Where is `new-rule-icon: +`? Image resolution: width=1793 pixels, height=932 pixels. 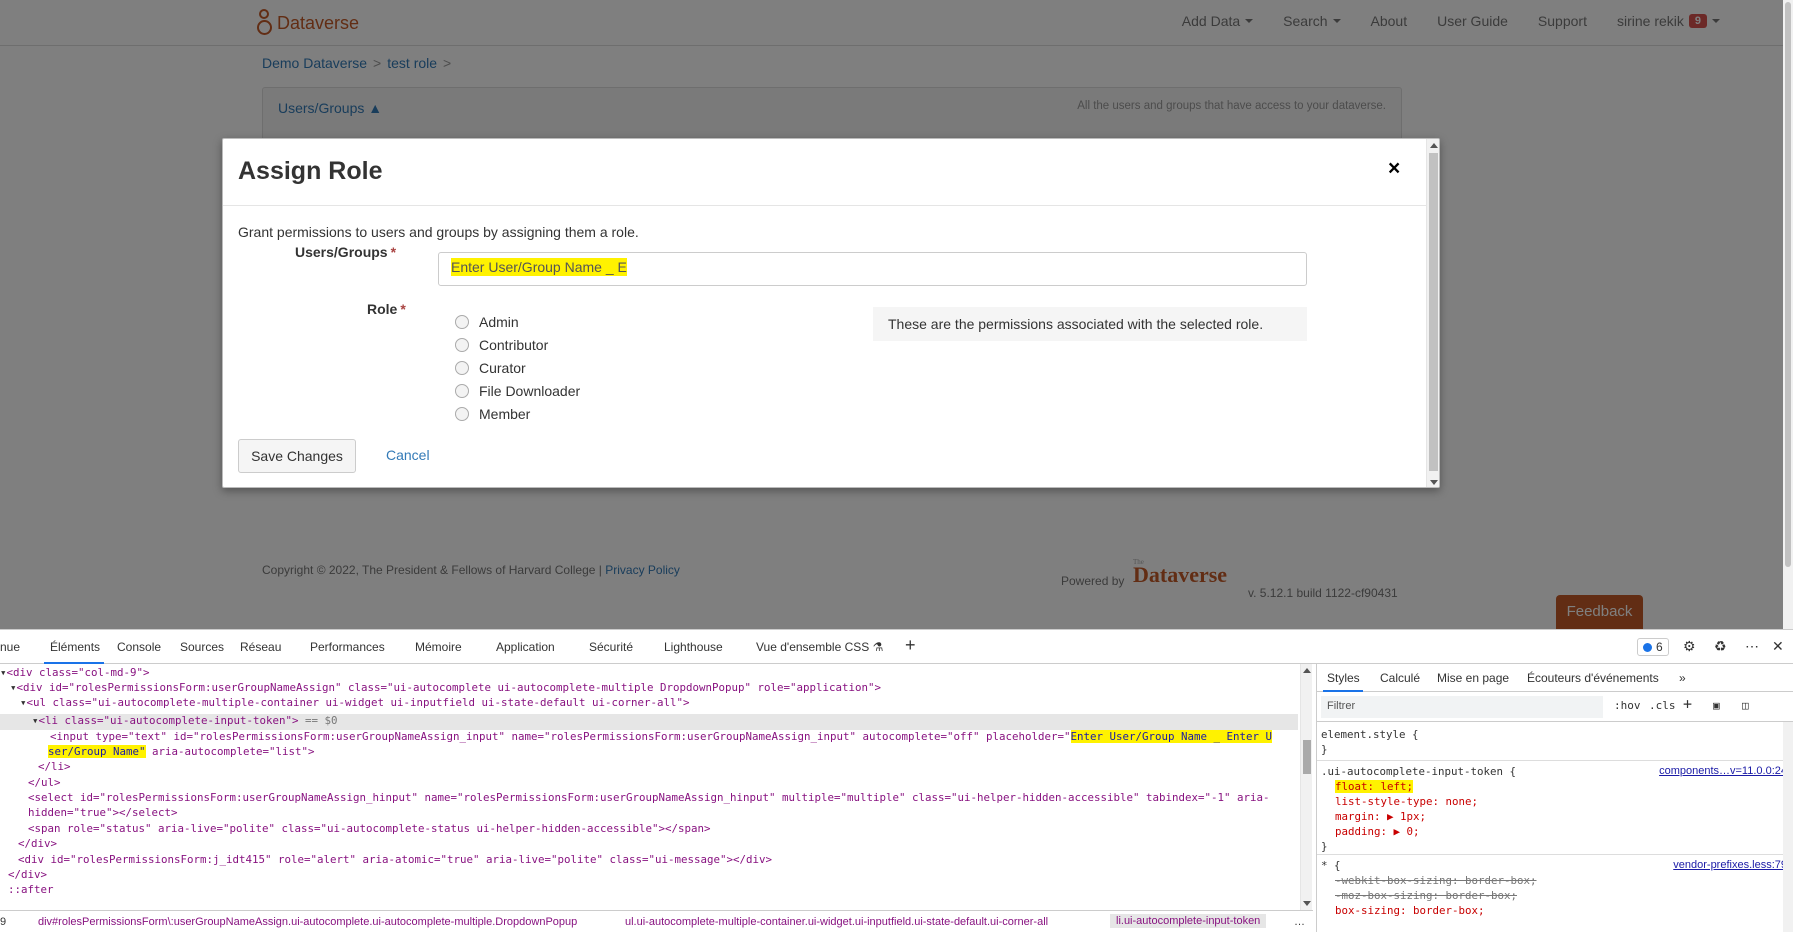
new-rule-icon: + is located at coordinates (1687, 704).